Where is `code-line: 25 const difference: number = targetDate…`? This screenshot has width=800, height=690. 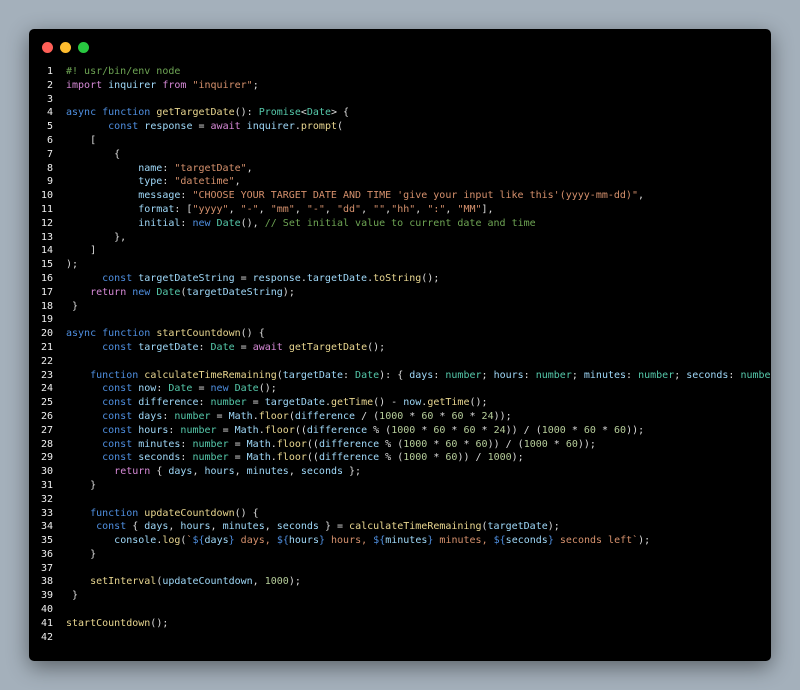 code-line: 25 const difference: number = targetDate… is located at coordinates (400, 403).